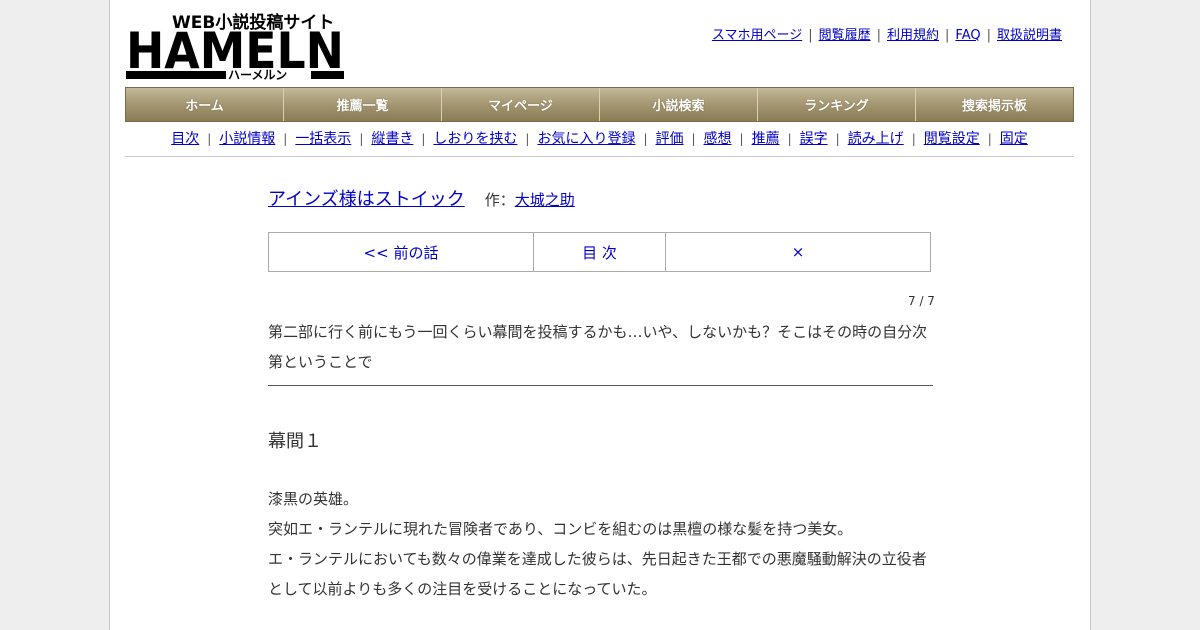  What do you see at coordinates (670, 139) in the screenshot?
I see `subnav-rating: 評価` at bounding box center [670, 139].